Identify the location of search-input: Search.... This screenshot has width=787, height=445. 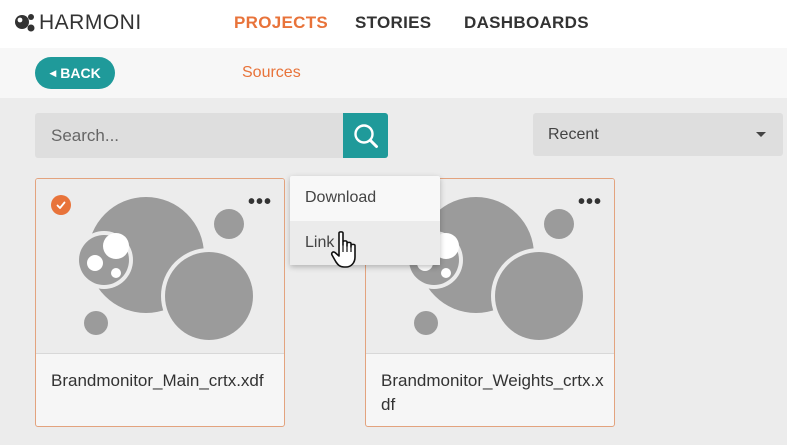
(189, 135).